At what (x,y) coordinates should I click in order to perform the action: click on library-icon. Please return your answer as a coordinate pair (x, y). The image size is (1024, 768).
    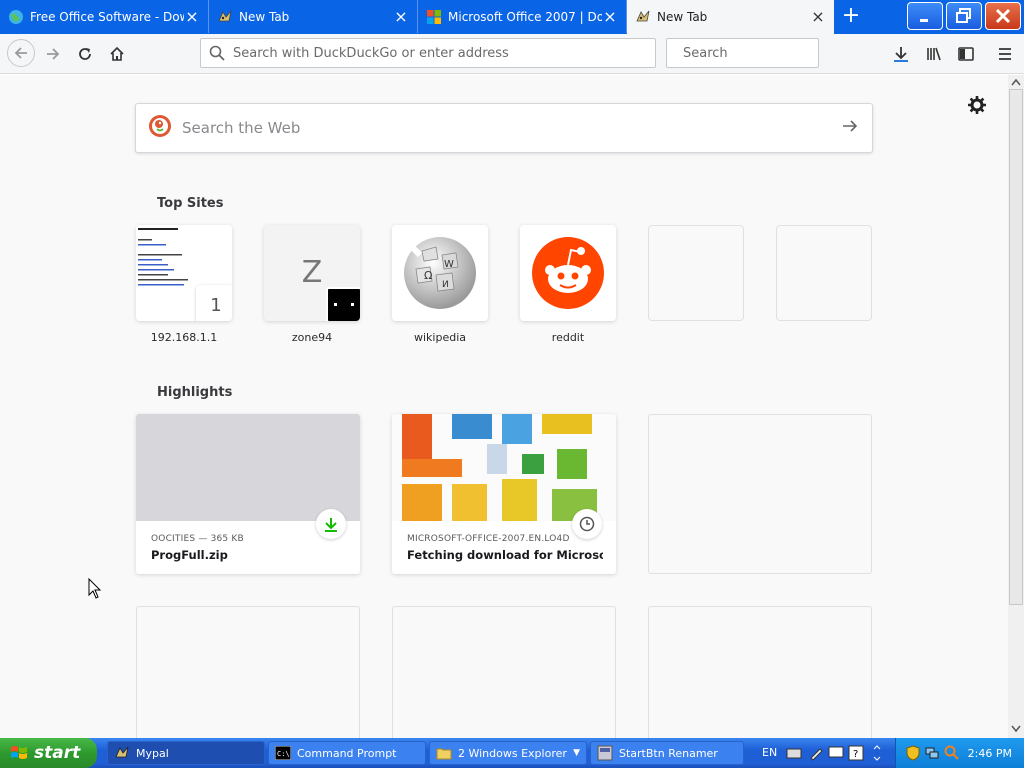
    Looking at the image, I should click on (934, 54).